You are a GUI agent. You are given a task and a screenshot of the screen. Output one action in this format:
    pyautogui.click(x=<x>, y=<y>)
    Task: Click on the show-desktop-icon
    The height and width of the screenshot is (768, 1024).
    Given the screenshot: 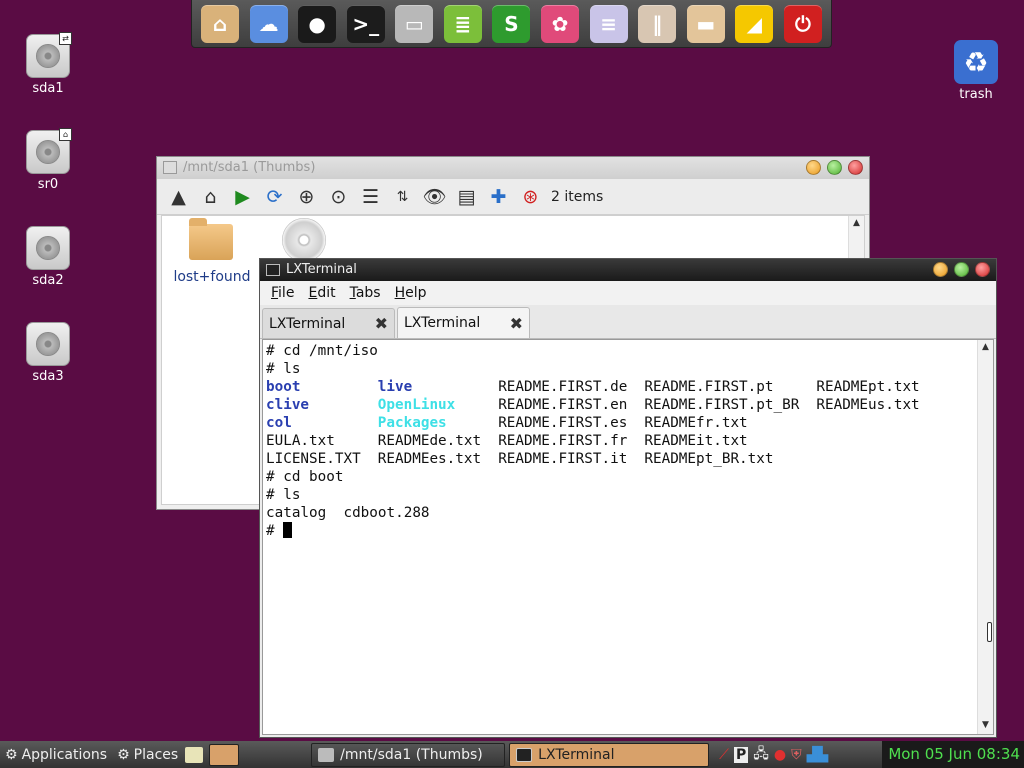 What is the action you would take?
    pyautogui.click(x=194, y=754)
    